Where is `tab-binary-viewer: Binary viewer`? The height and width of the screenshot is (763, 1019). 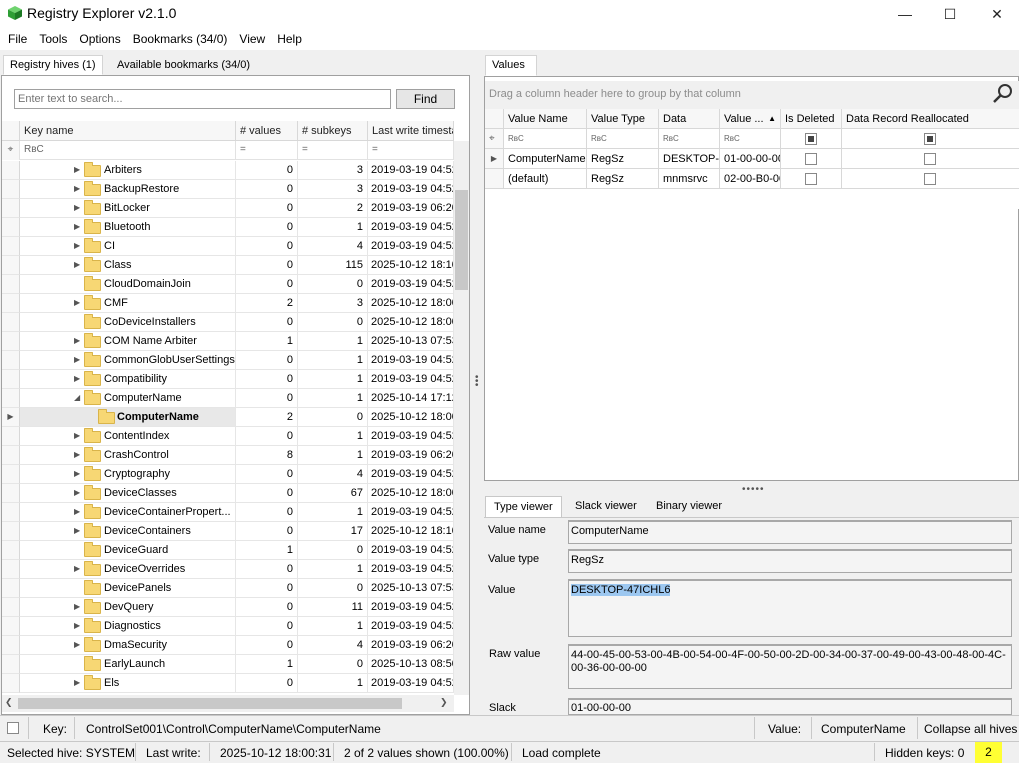
tab-binary-viewer: Binary viewer is located at coordinates (689, 506).